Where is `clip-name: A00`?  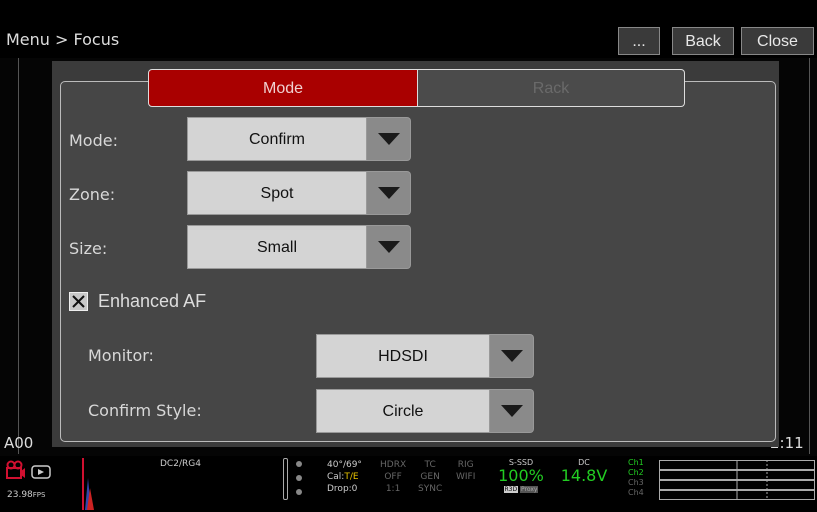
clip-name: A00 is located at coordinates (19, 443).